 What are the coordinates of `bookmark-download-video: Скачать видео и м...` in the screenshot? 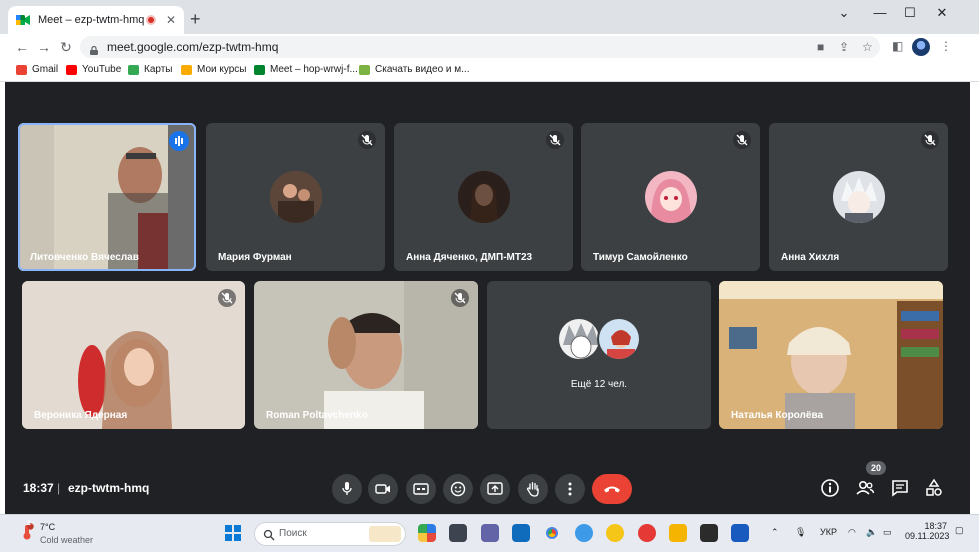 It's located at (414, 69).